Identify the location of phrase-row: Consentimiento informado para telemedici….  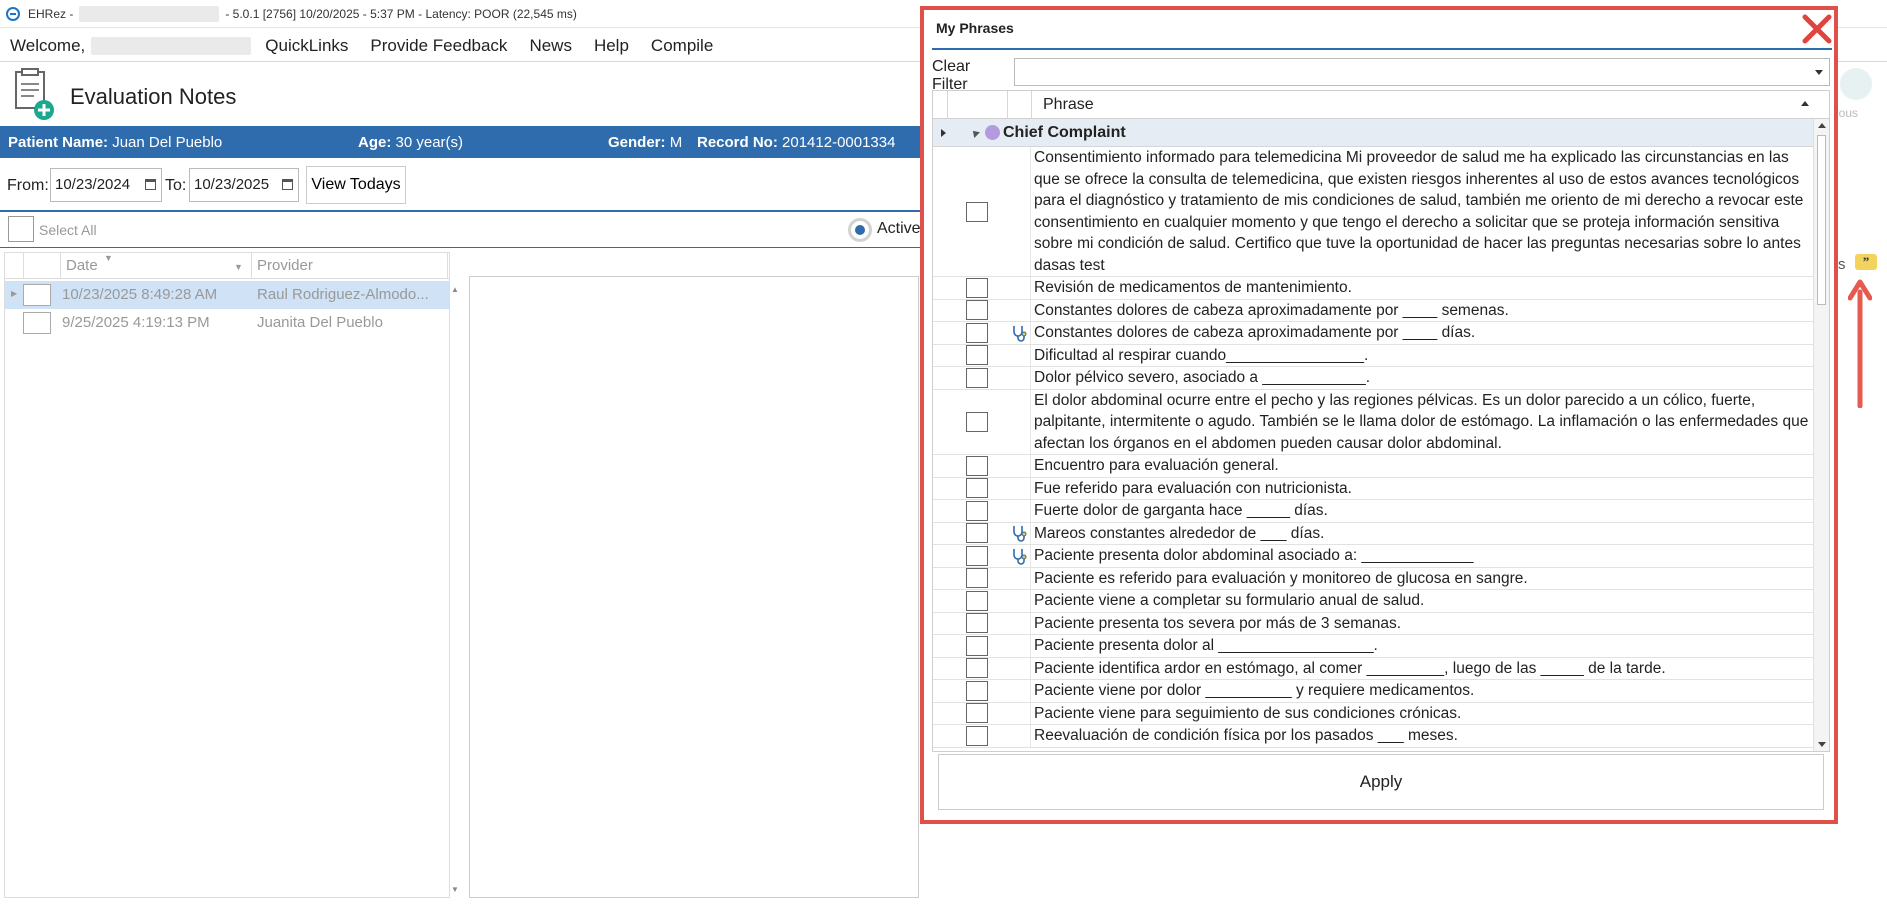
(1373, 212).